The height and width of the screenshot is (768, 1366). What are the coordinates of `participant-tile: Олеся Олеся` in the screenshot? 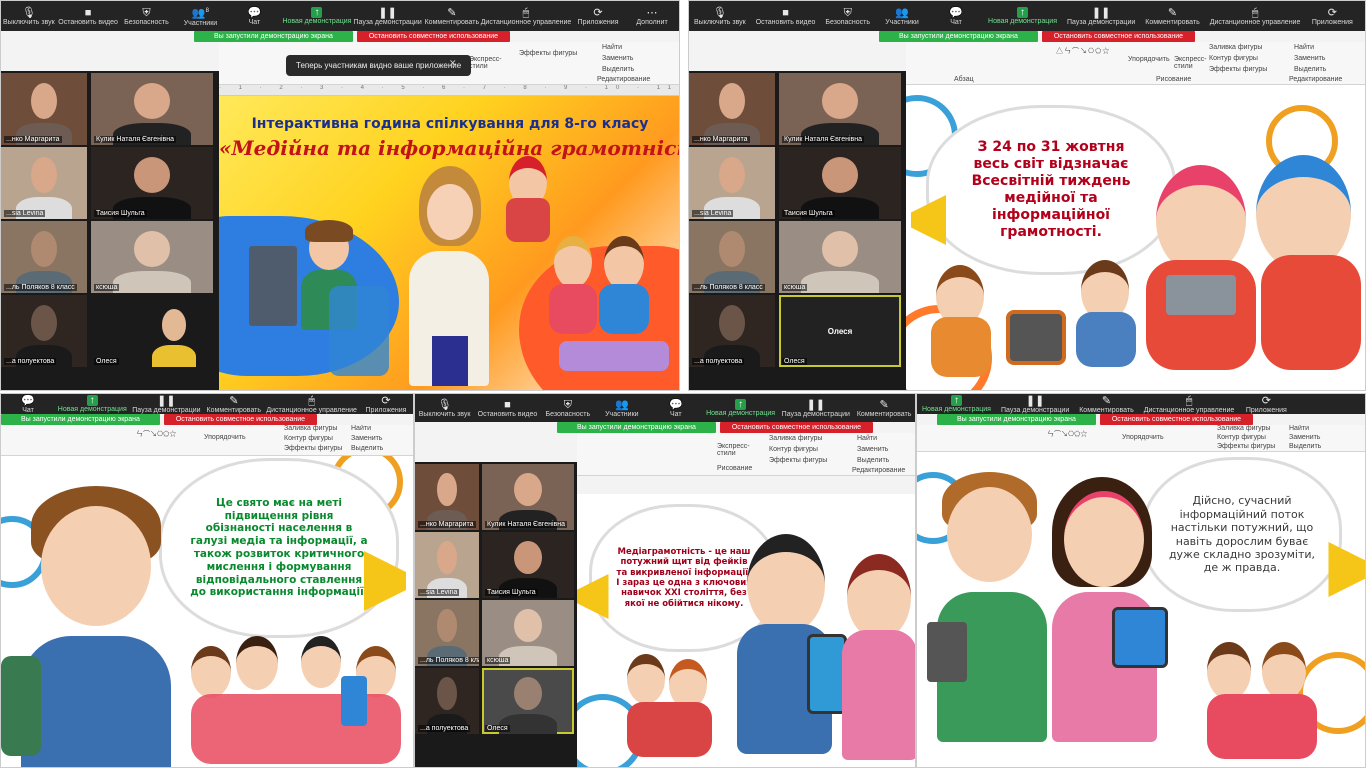 It's located at (840, 331).